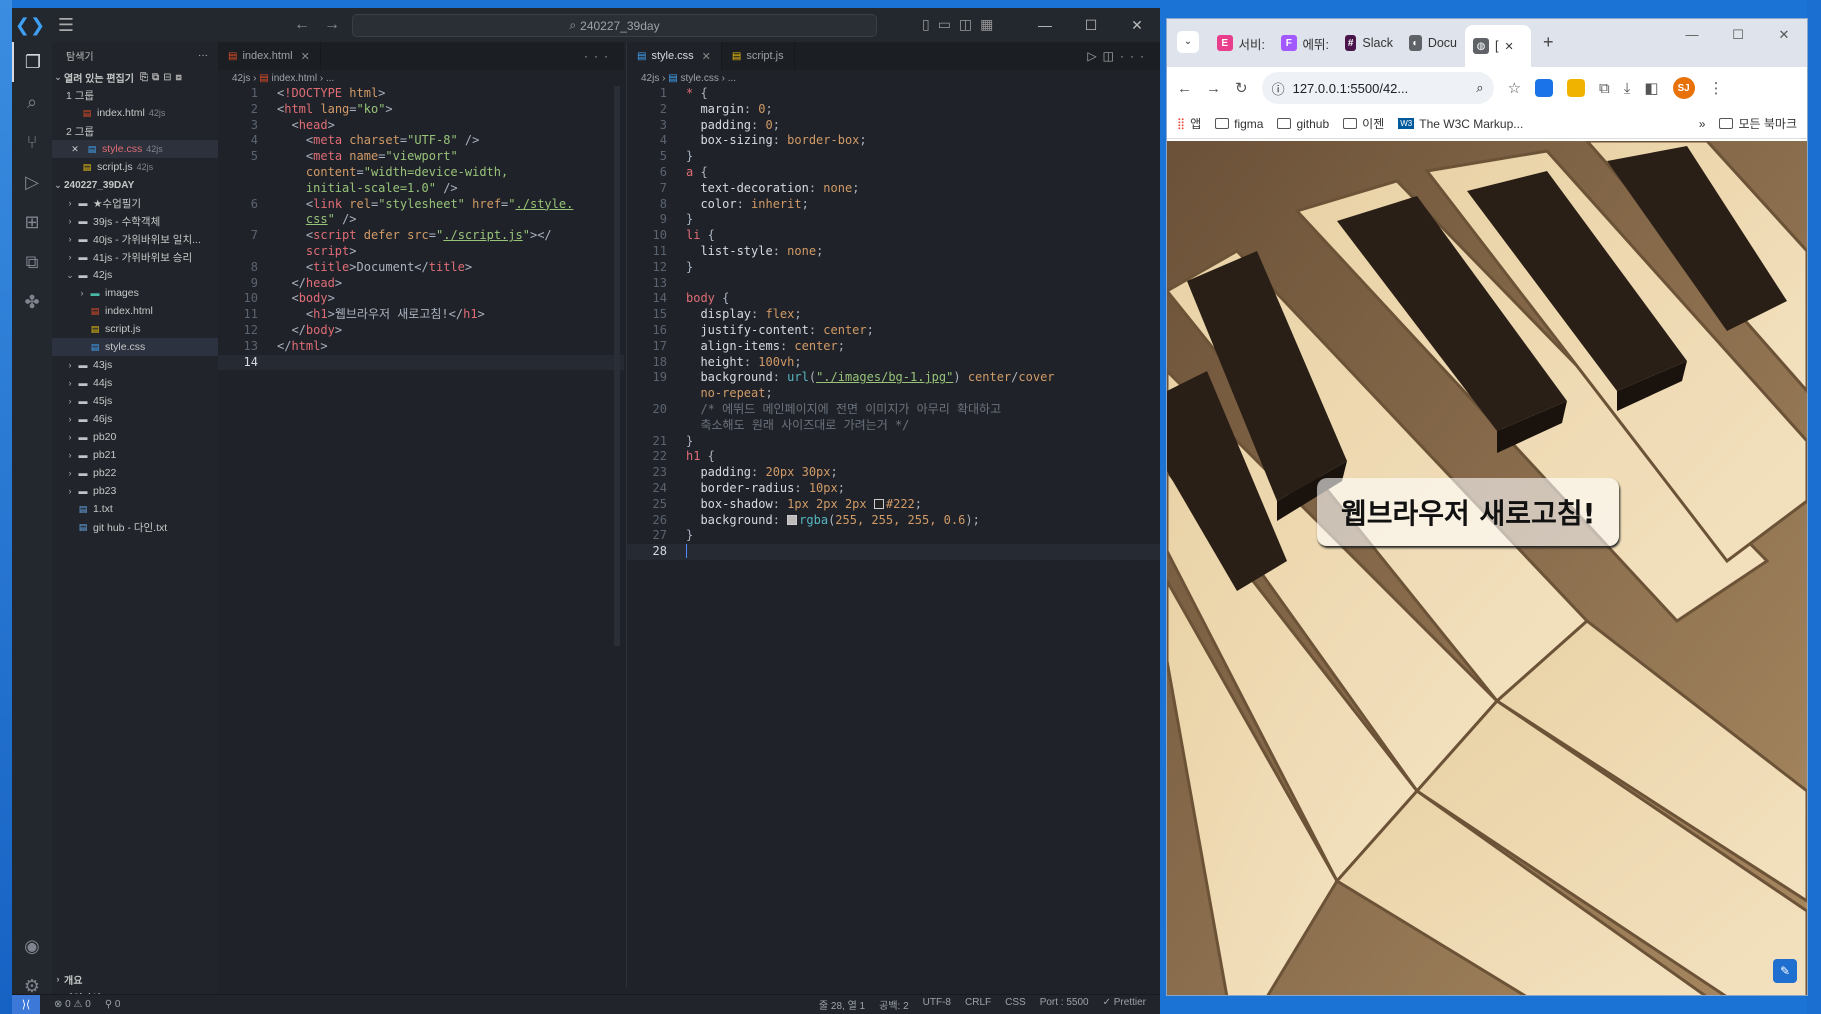 This screenshot has width=1821, height=1014. Describe the element at coordinates (32, 302) in the screenshot. I see `testing-icon: ✤` at that location.